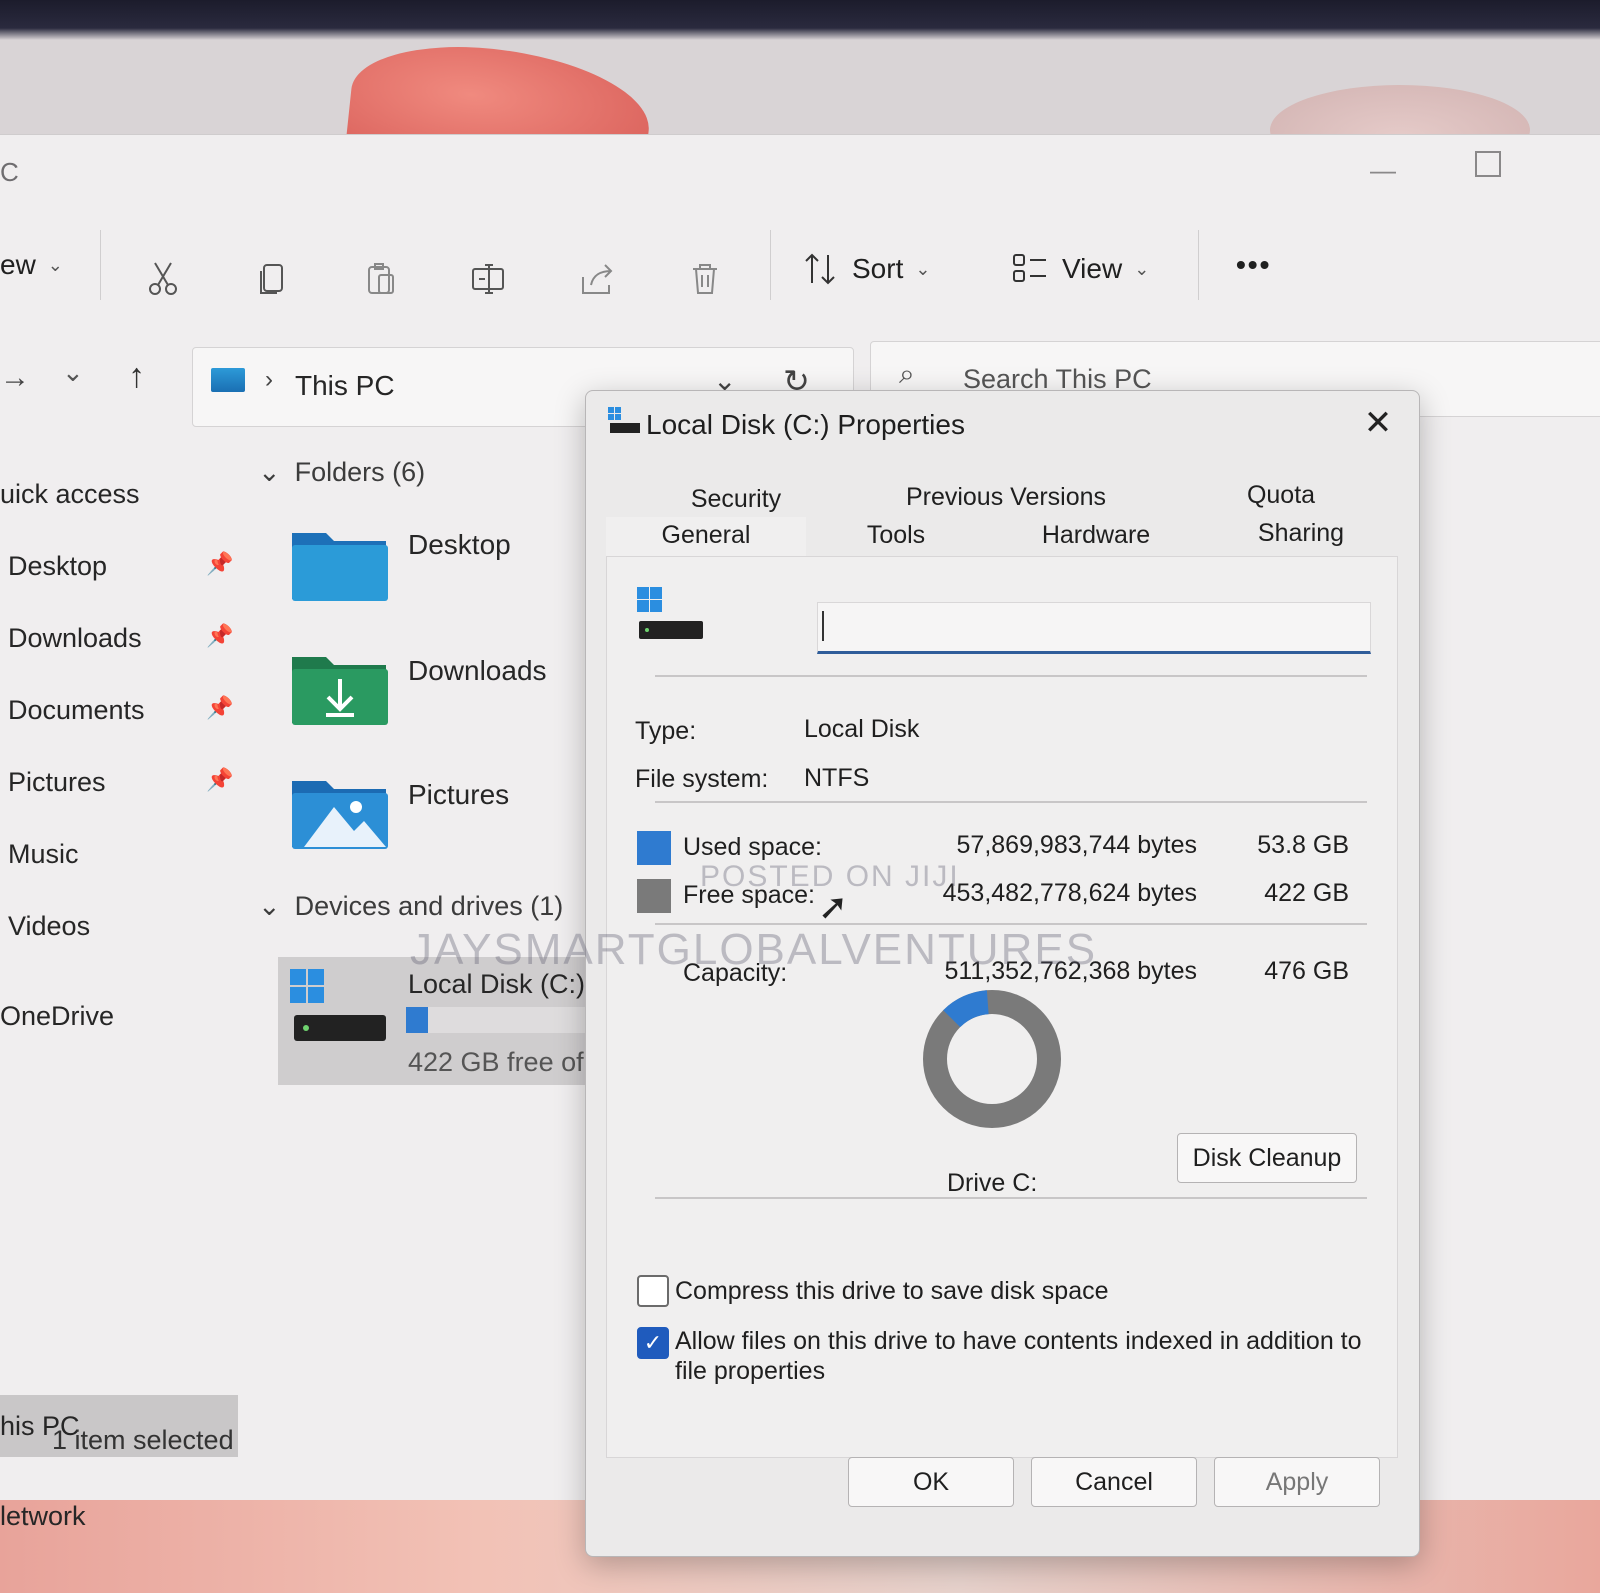 This screenshot has height=1593, width=1600. Describe the element at coordinates (75, 638) in the screenshot. I see `sidebar-item-downloads: Downloads` at that location.